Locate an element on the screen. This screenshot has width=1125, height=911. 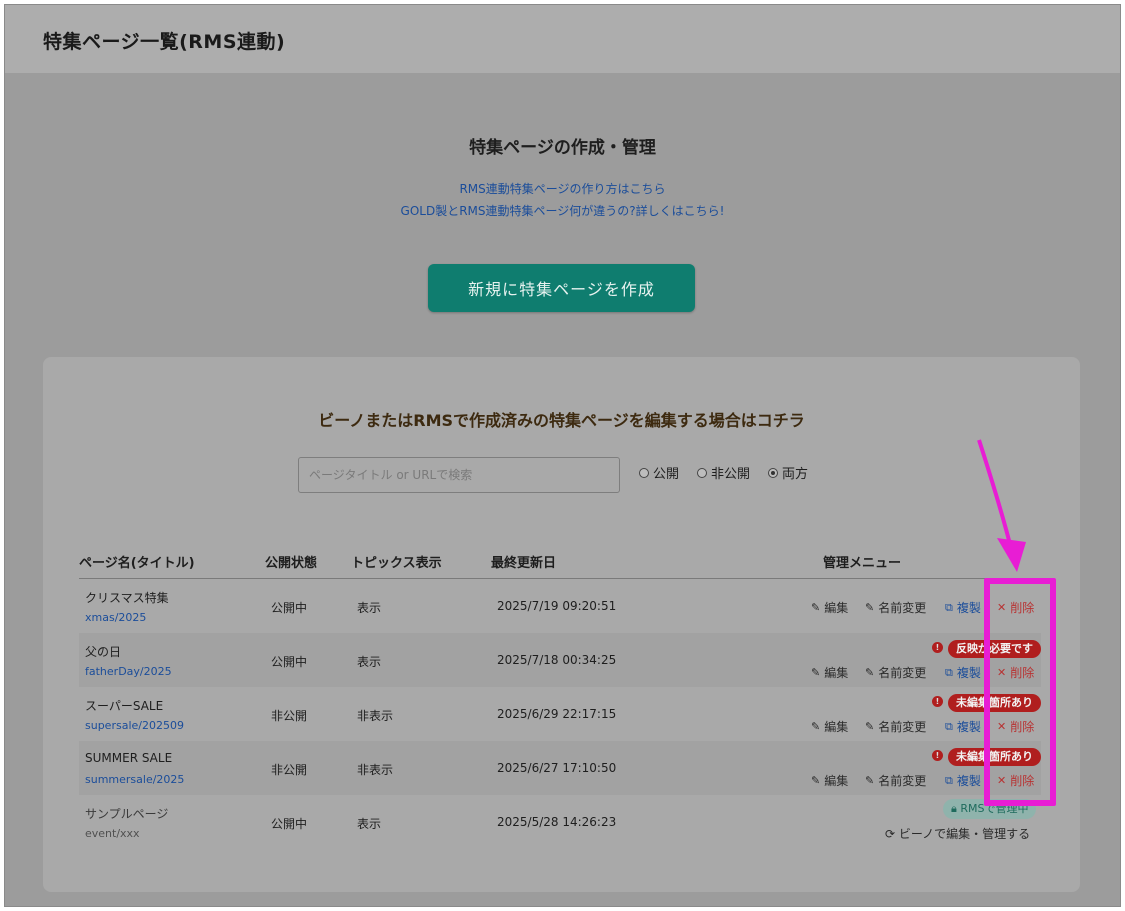
last-updated: 2025/5/28 14:26:23 is located at coordinates (557, 822).